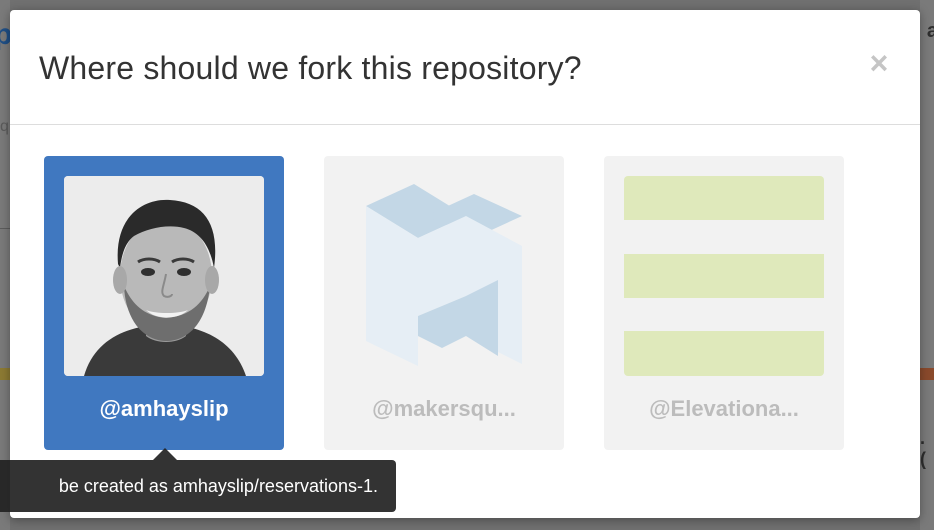  I want to click on background-divider, so click(5, 228).